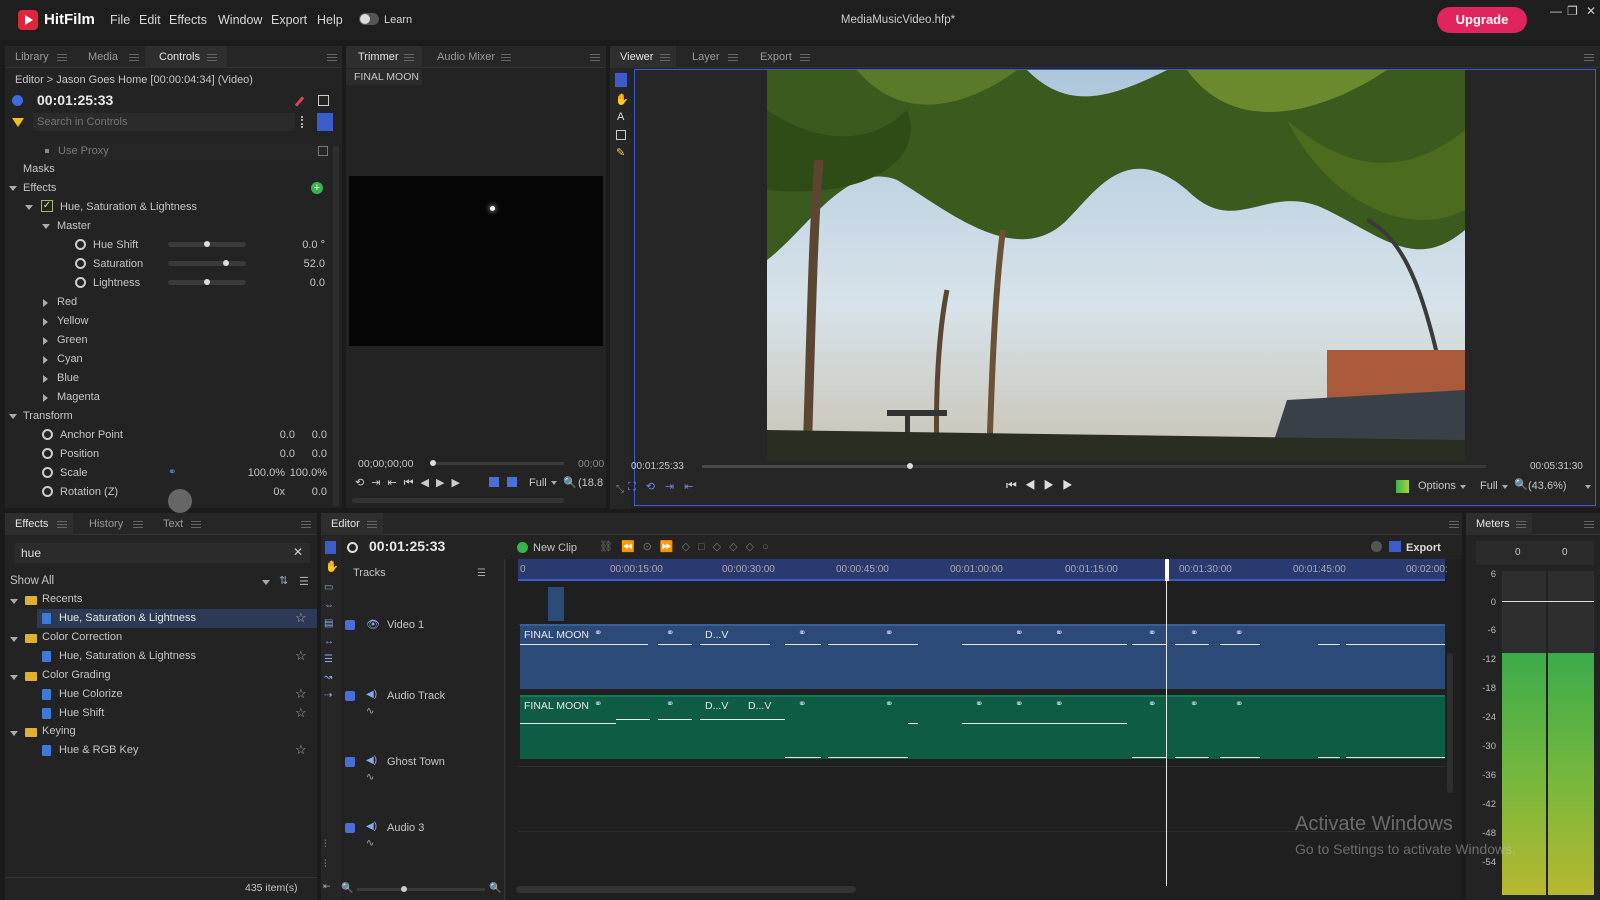  I want to click on tree-folder: Keying, so click(59, 731).